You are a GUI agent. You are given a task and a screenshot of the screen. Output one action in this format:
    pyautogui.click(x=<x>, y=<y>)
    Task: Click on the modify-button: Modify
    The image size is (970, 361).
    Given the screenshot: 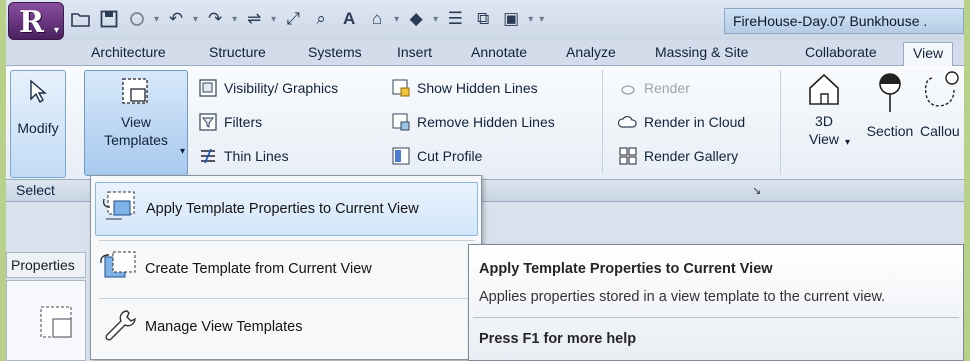 What is the action you would take?
    pyautogui.click(x=38, y=124)
    